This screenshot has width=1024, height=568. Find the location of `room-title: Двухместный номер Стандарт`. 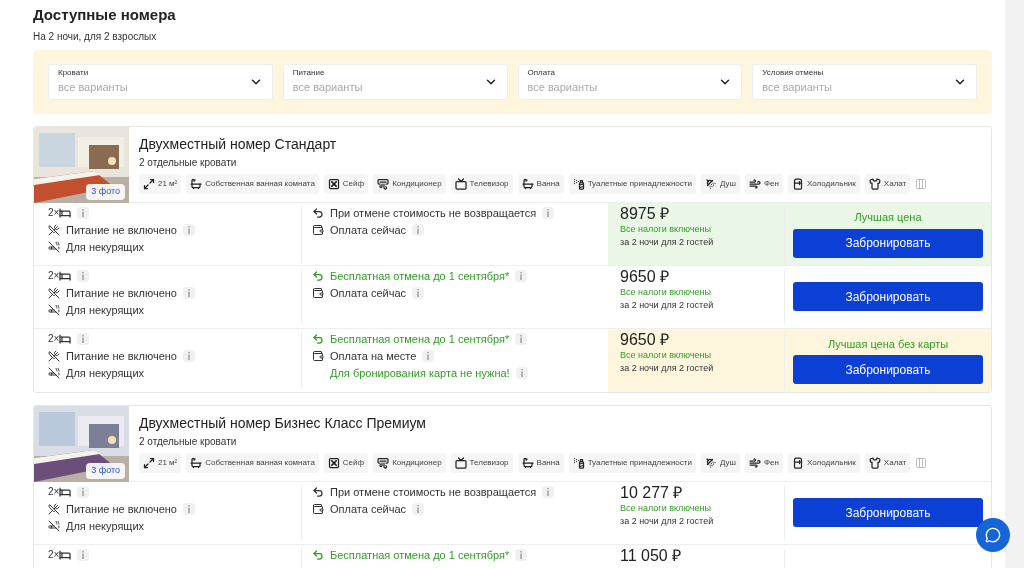

room-title: Двухместный номер Стандарт is located at coordinates (533, 143).